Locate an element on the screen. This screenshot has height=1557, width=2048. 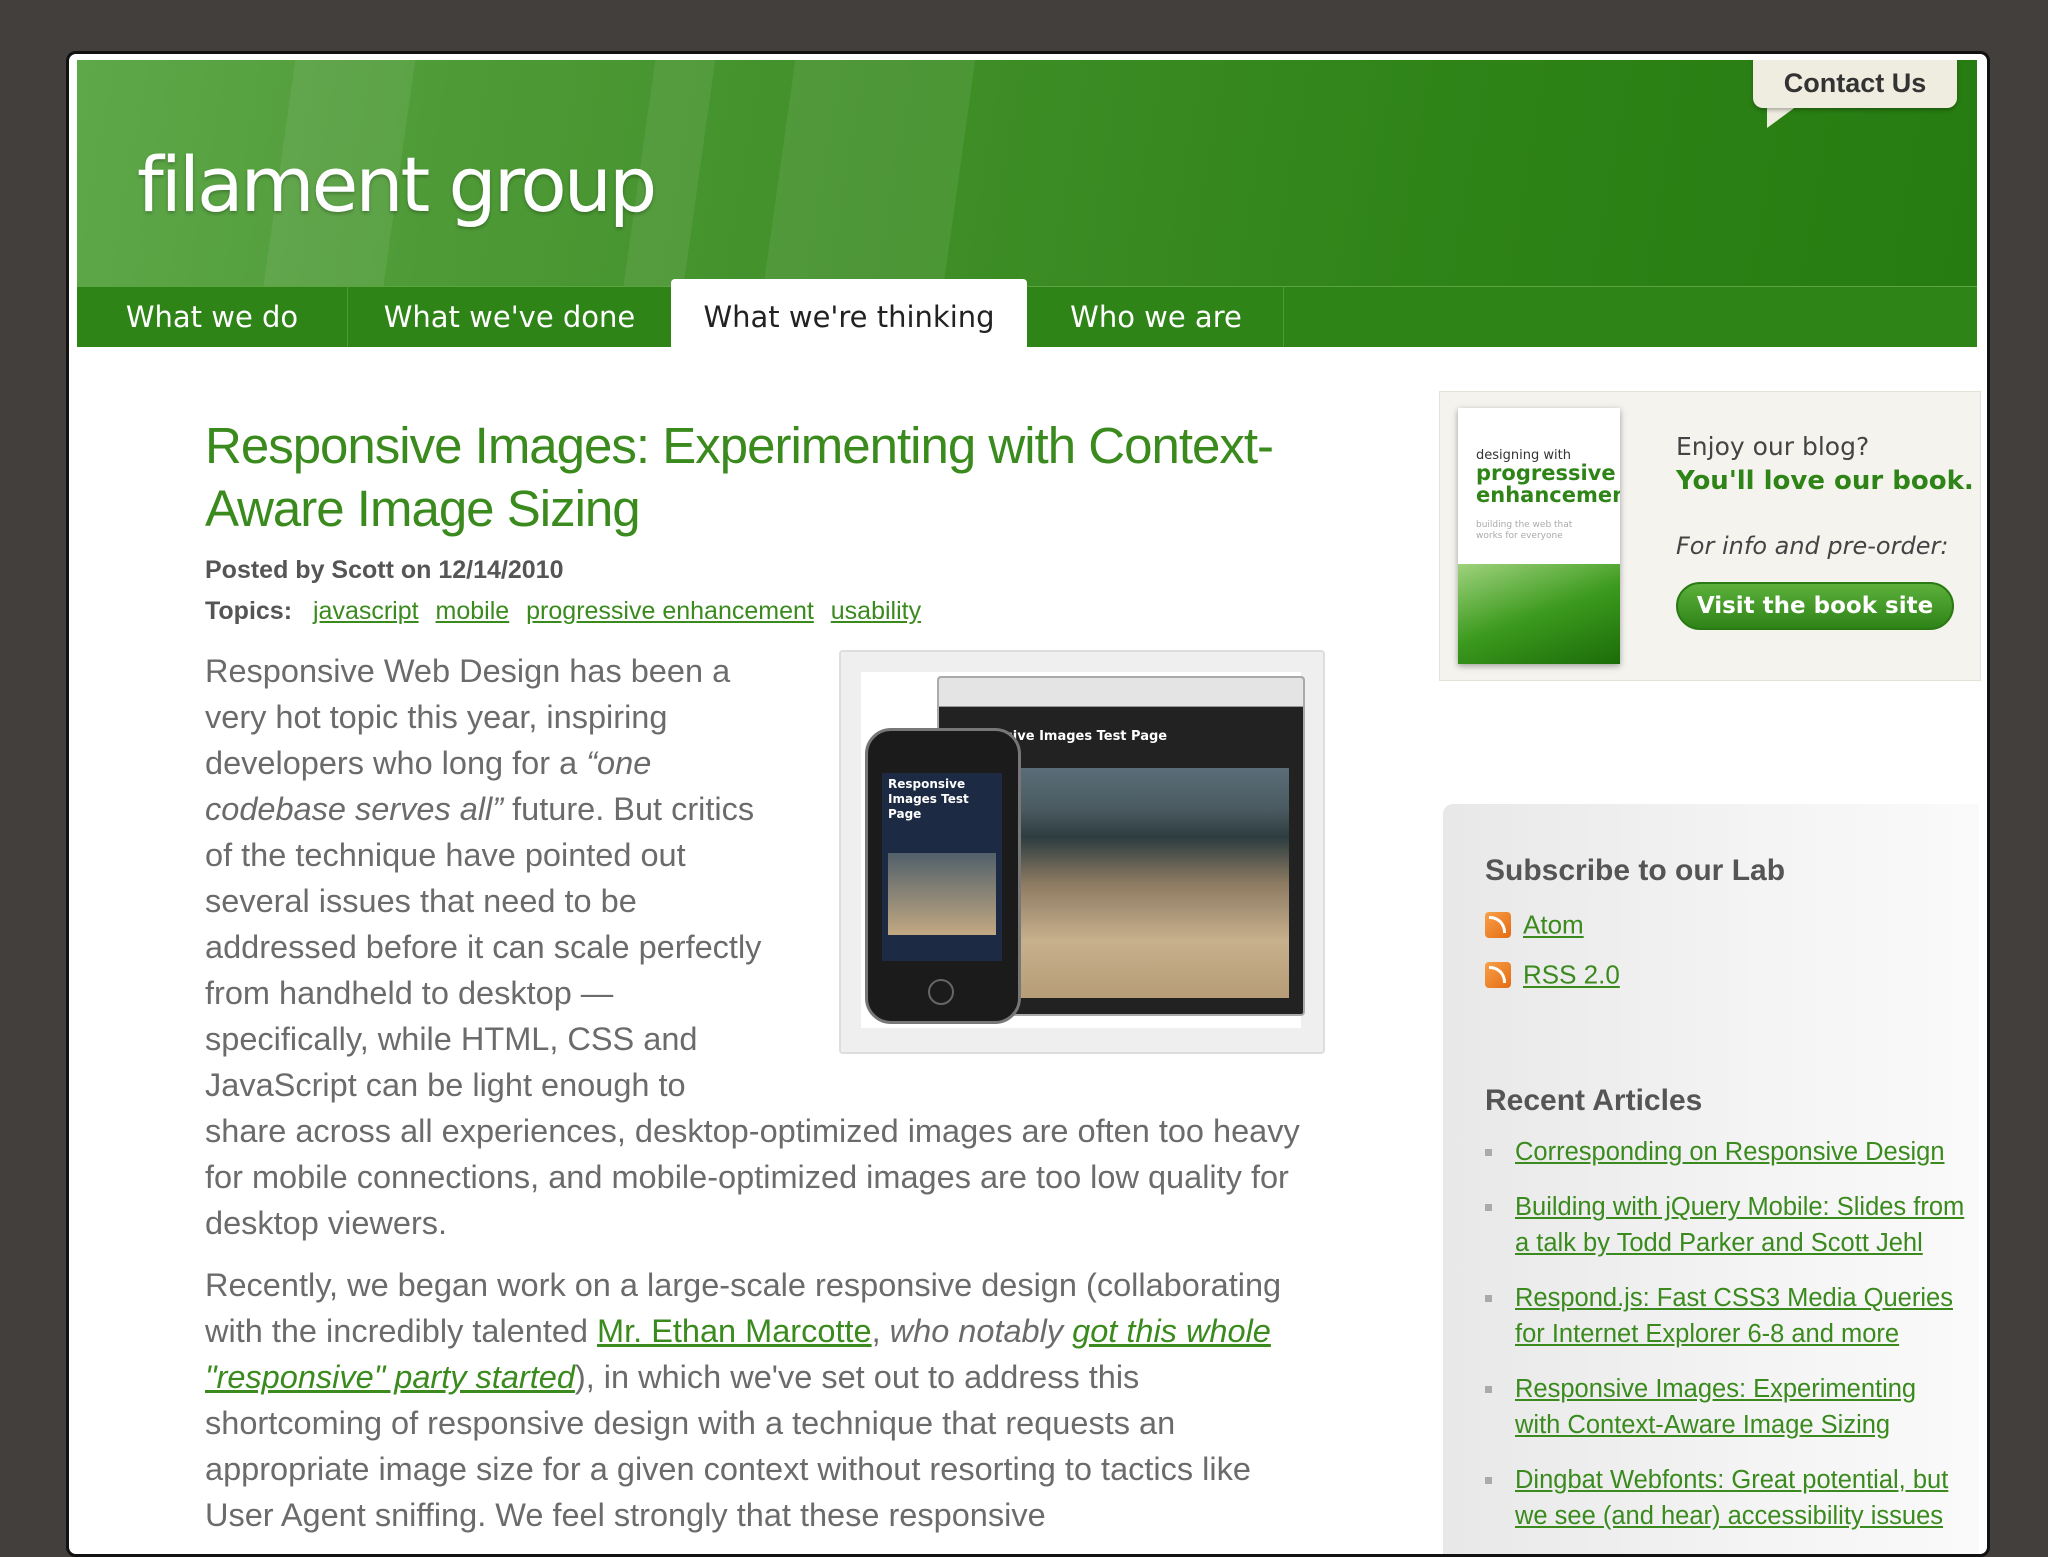
article-byline: Posted by Scott on 12/14/2010 is located at coordinates (384, 570).